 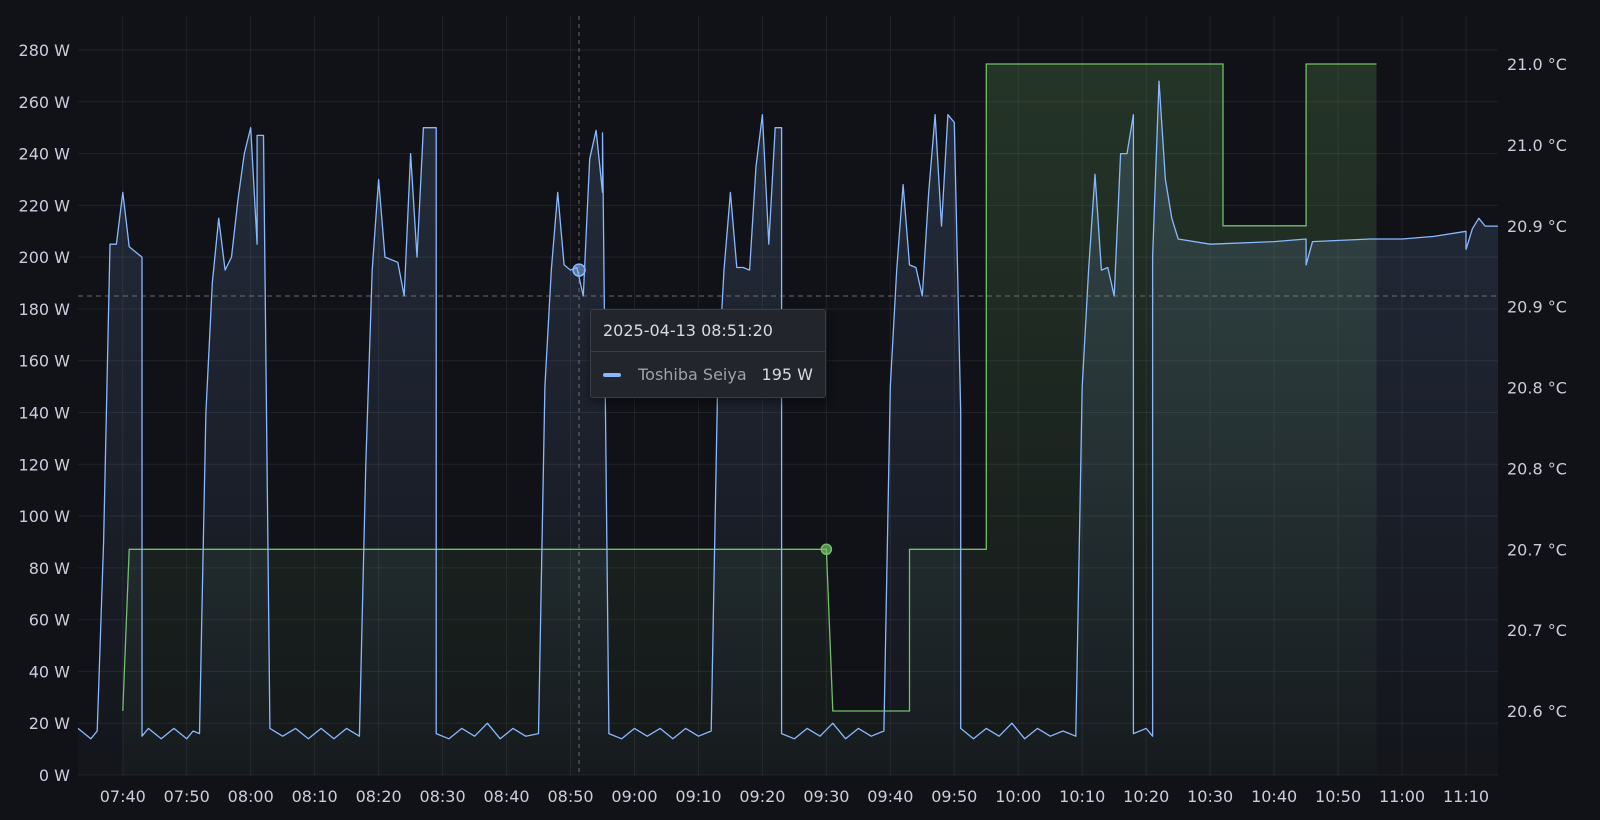 I want to click on y-left-tick-label-2: 40 W, so click(x=49, y=671).